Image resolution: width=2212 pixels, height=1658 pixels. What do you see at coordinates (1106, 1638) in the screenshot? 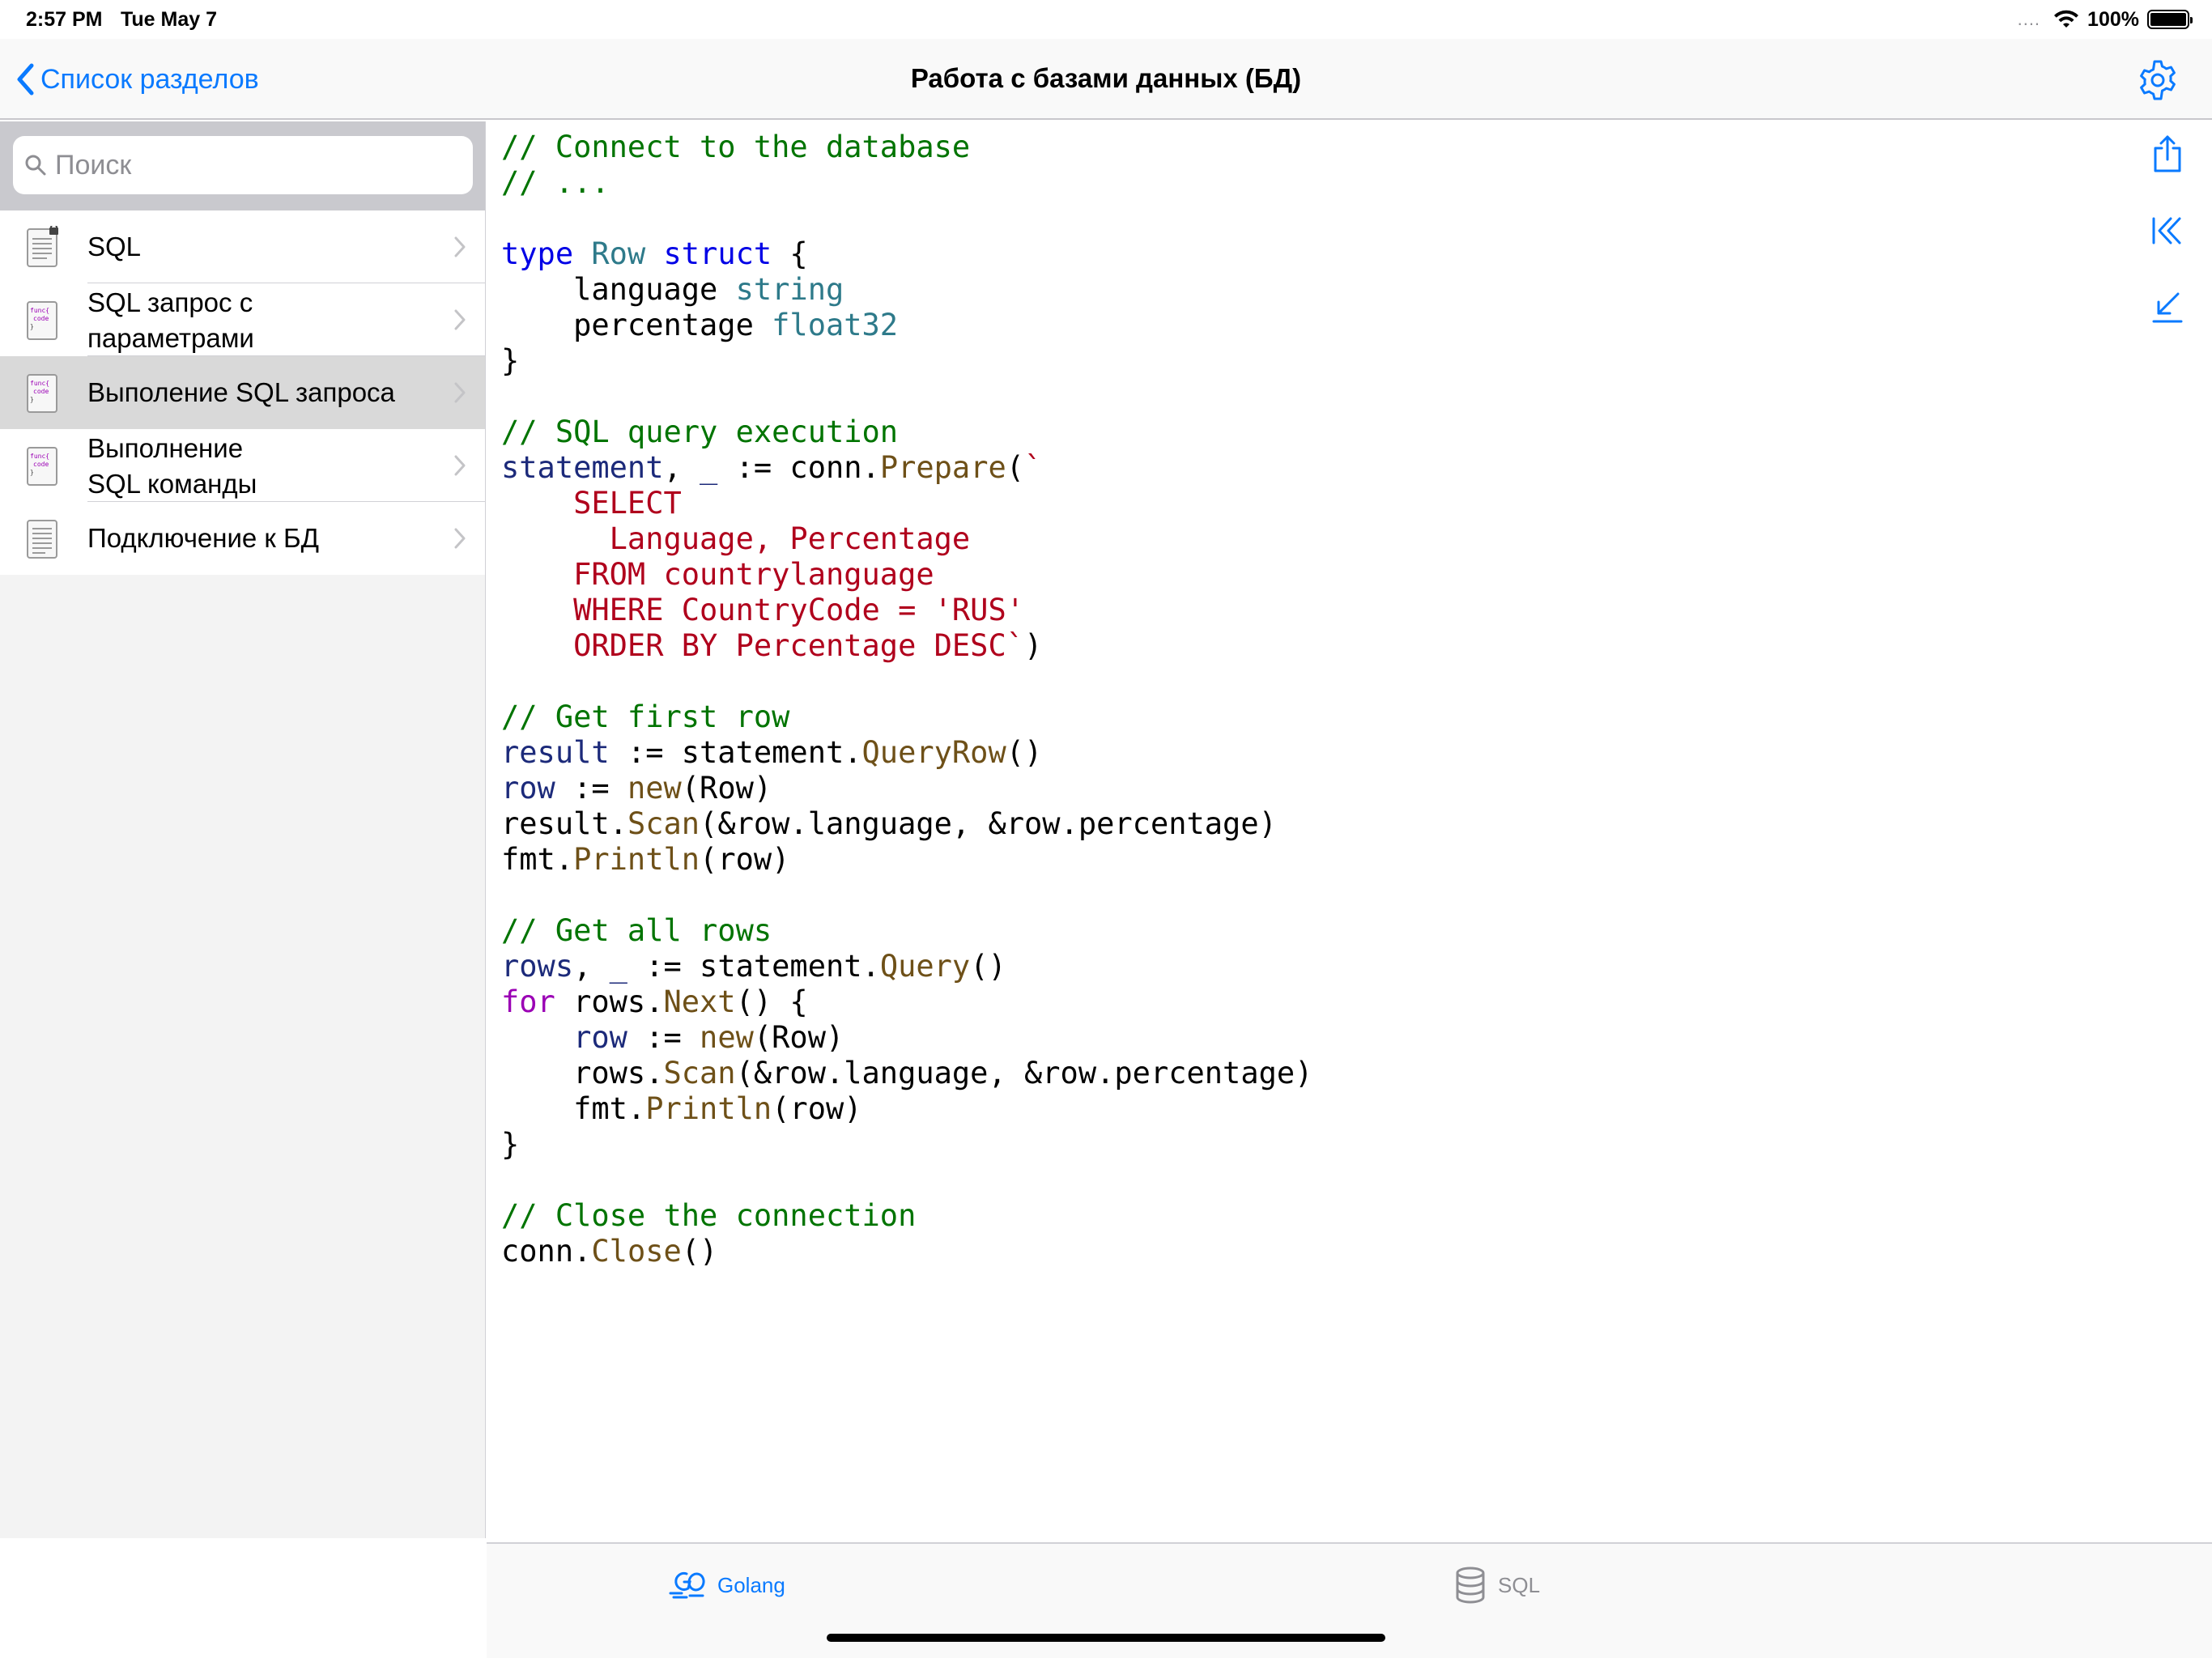
I see `home-indicator` at bounding box center [1106, 1638].